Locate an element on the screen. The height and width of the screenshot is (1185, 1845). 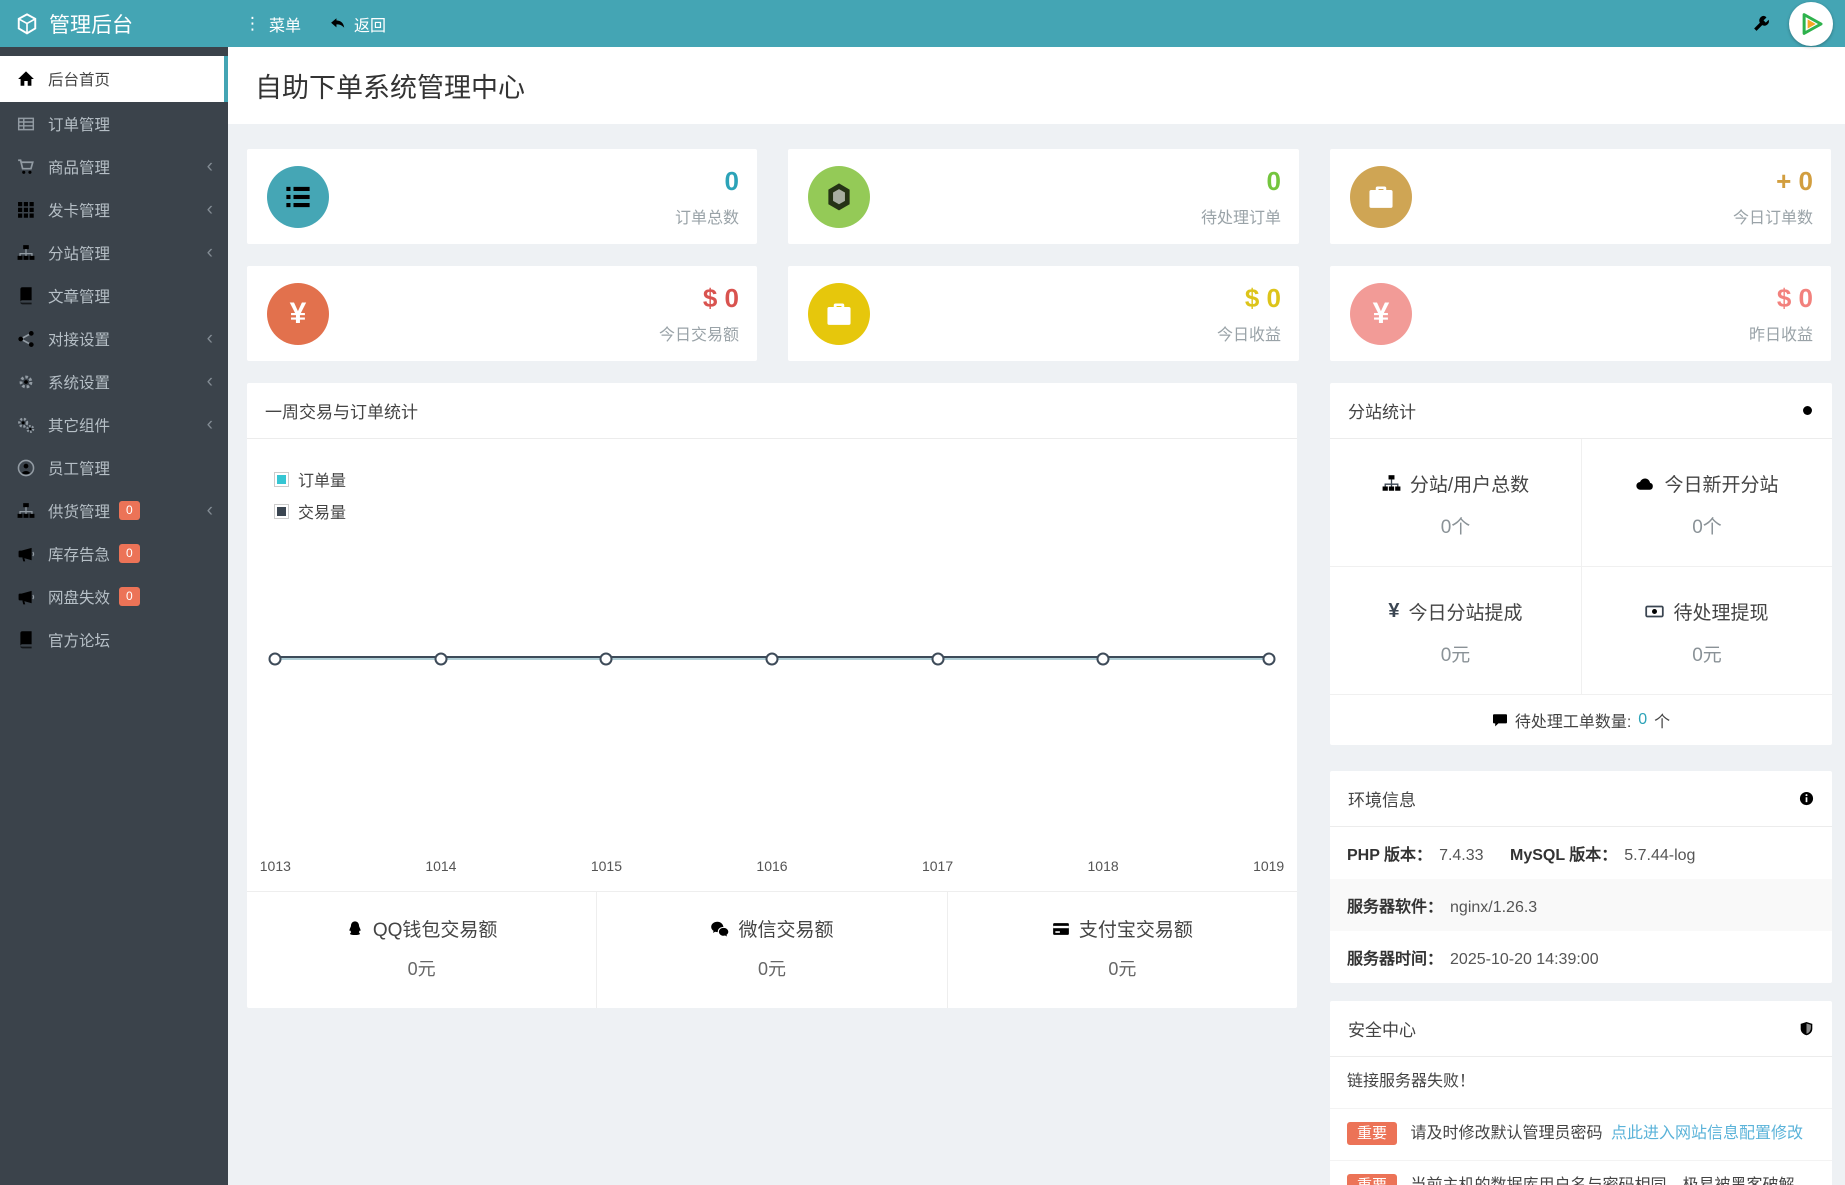
info-box-today-orders: + 0 今日订单数 is located at coordinates (1580, 196).